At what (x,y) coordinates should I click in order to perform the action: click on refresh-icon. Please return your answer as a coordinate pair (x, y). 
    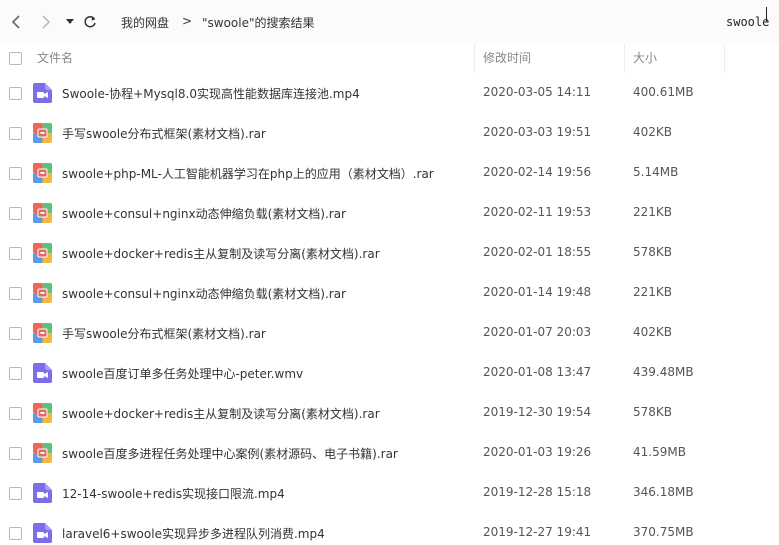
    Looking at the image, I should click on (90, 22).